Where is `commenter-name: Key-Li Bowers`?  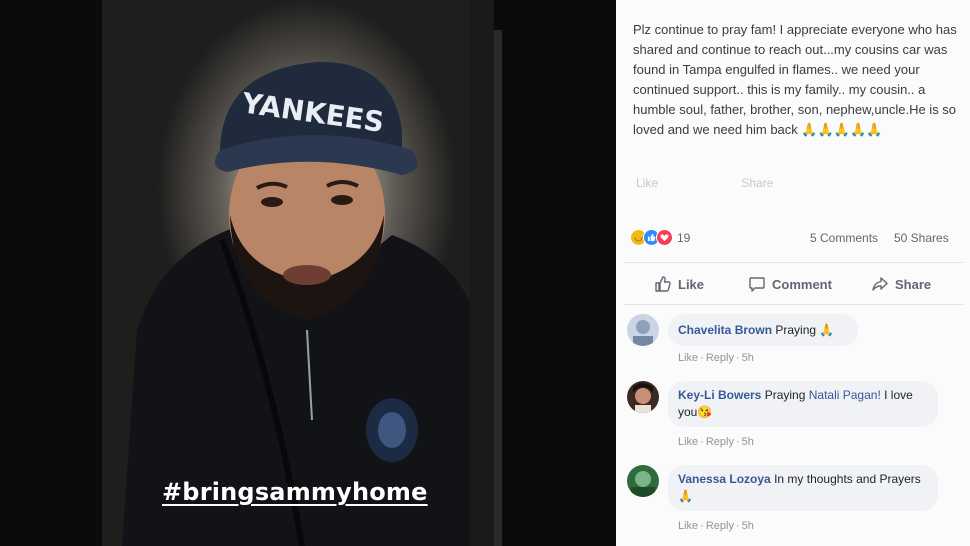
commenter-name: Key-Li Bowers is located at coordinates (719, 395).